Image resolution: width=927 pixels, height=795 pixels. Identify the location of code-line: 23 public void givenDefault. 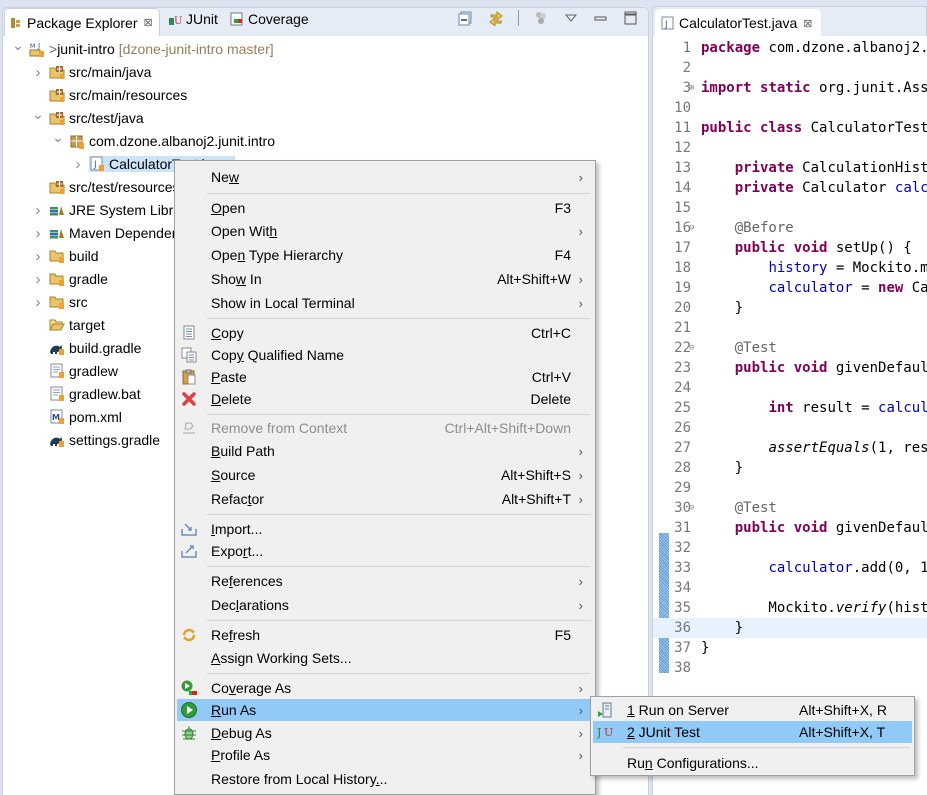
(790, 368).